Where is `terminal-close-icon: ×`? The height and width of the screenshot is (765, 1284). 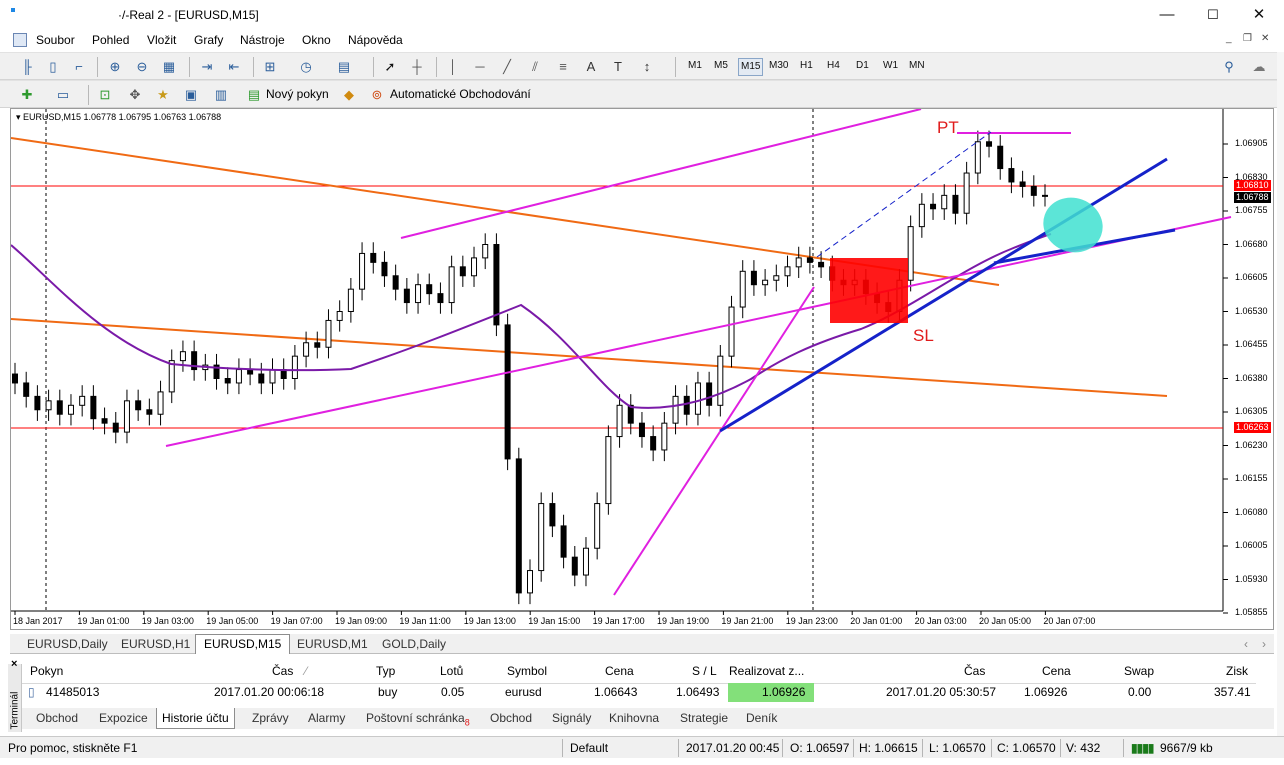 terminal-close-icon: × is located at coordinates (14, 664).